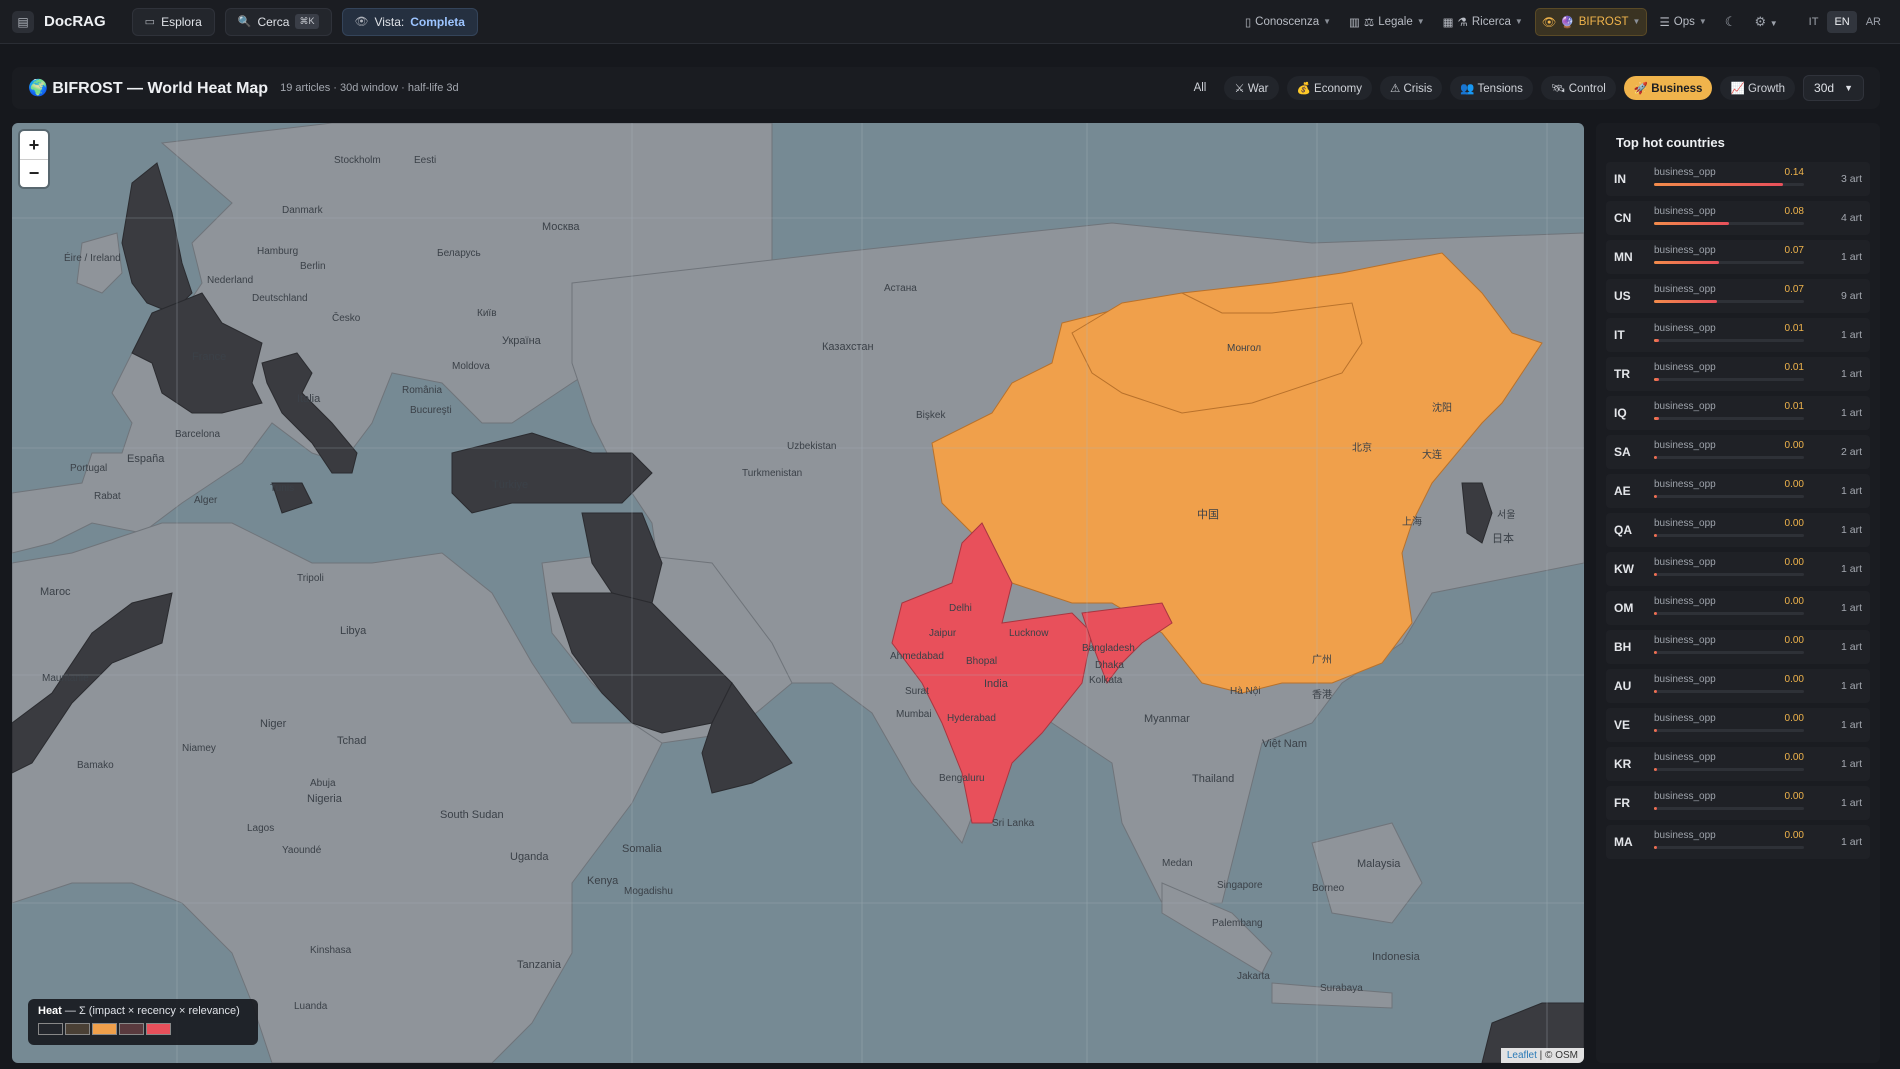 Image resolution: width=1900 pixels, height=1069 pixels. Describe the element at coordinates (1620, 179) in the screenshot. I see `country-code: IN` at that location.